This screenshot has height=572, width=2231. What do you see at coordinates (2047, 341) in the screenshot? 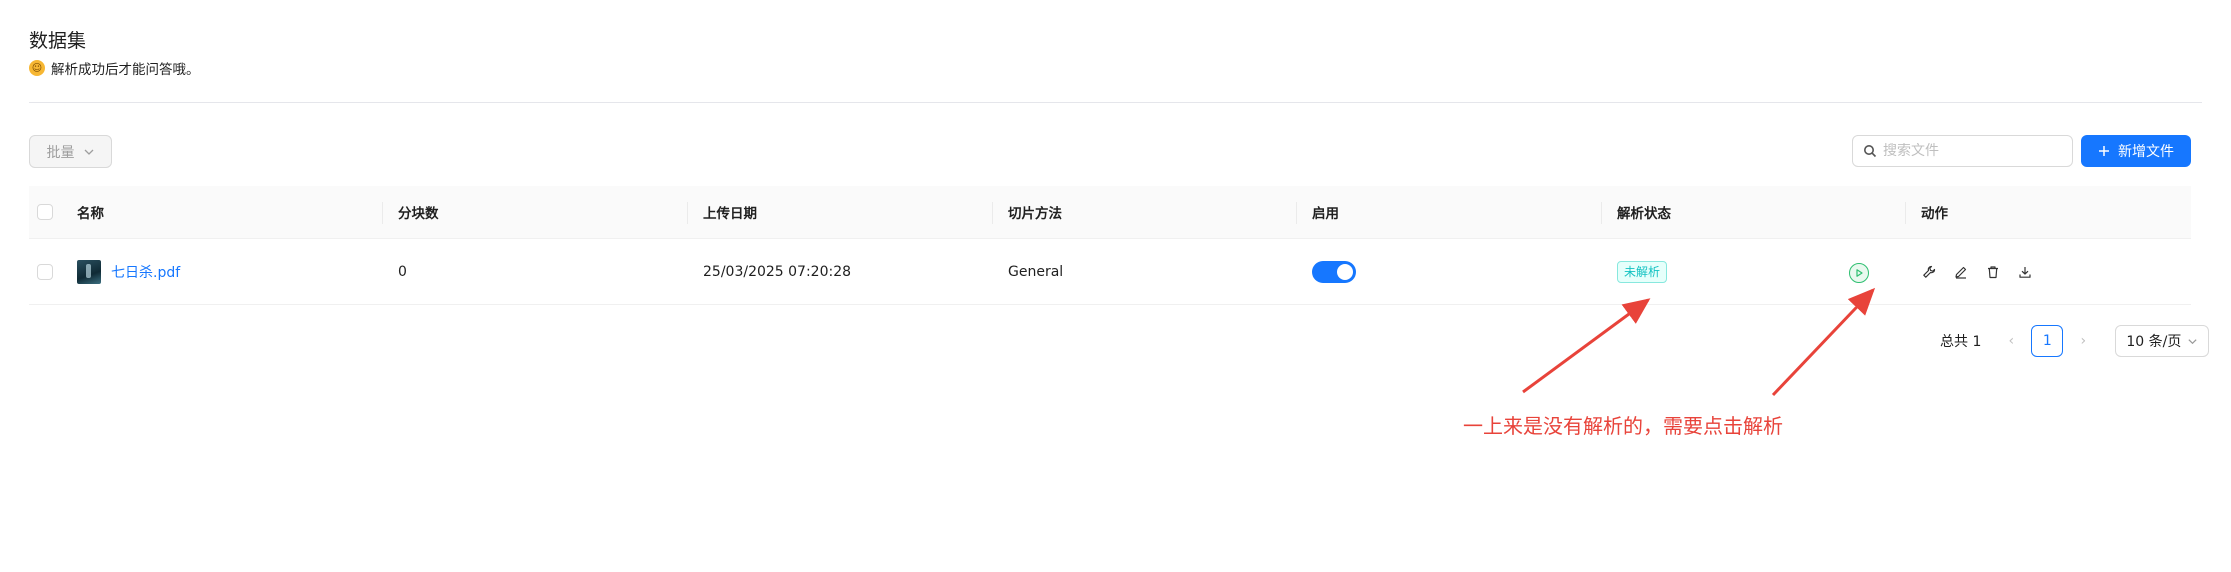
I see `page-number-button: 1` at bounding box center [2047, 341].